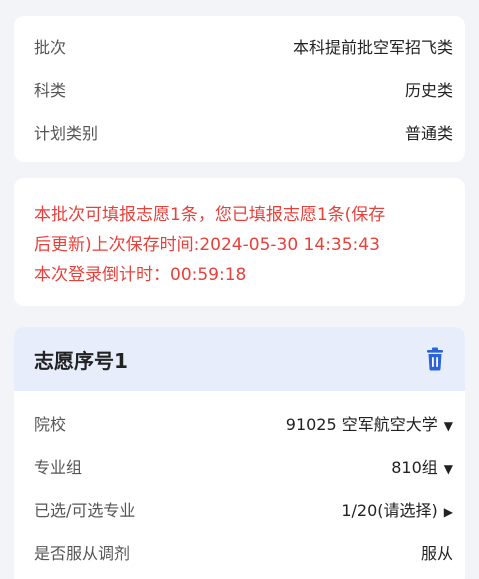 Image resolution: width=479 pixels, height=579 pixels. What do you see at coordinates (428, 90) in the screenshot?
I see `subject-value: 历史类` at bounding box center [428, 90].